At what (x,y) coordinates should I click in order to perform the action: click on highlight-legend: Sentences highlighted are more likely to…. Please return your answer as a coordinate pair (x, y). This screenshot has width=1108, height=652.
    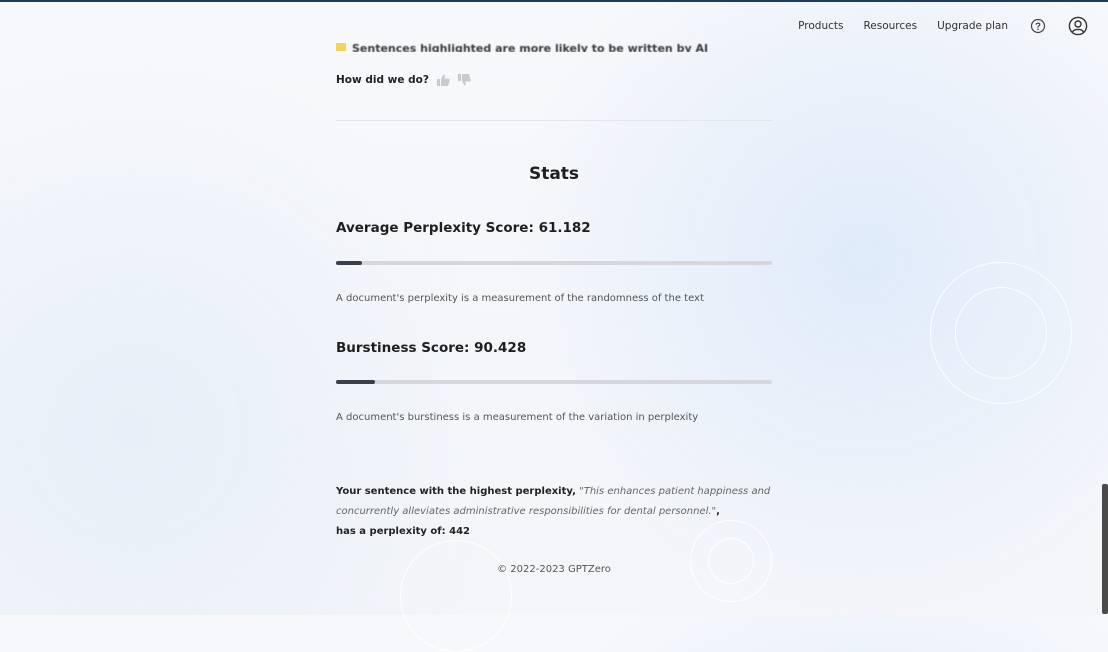
    Looking at the image, I should click on (522, 44).